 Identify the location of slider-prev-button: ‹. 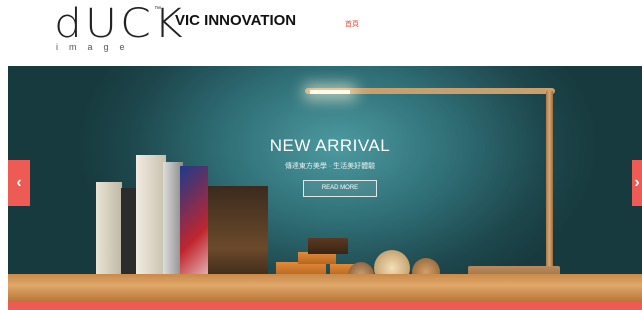
(19, 183).